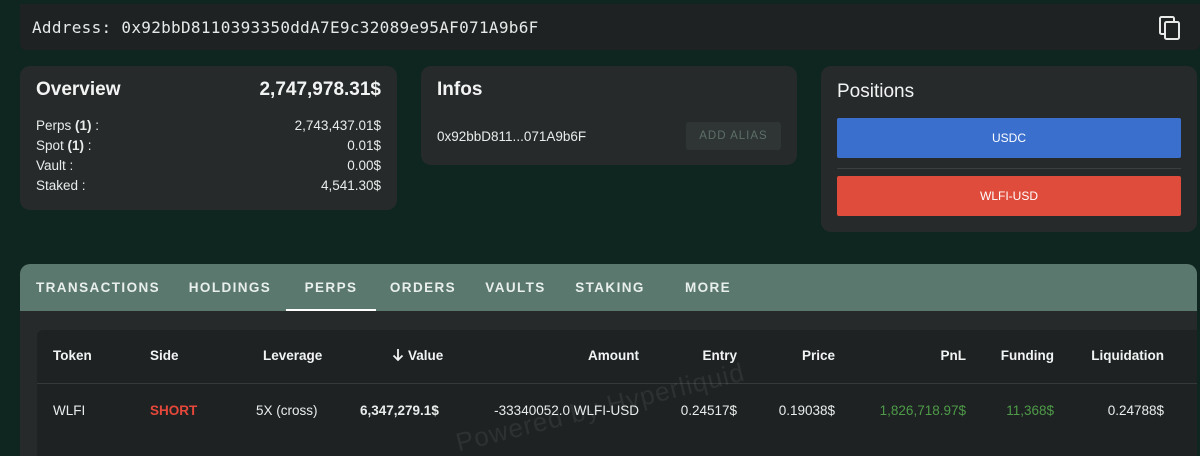 The image size is (1200, 456). Describe the element at coordinates (230, 287) in the screenshot. I see `tab-holdings: HOLDINGS` at that location.